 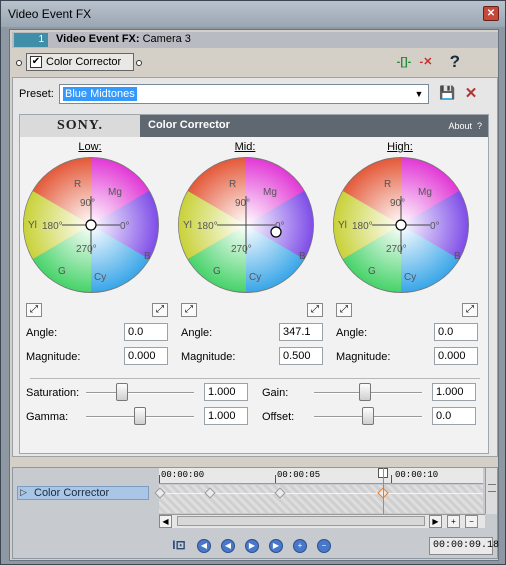 I want to click on low-magnitude-label: Magnitude:, so click(x=53, y=357).